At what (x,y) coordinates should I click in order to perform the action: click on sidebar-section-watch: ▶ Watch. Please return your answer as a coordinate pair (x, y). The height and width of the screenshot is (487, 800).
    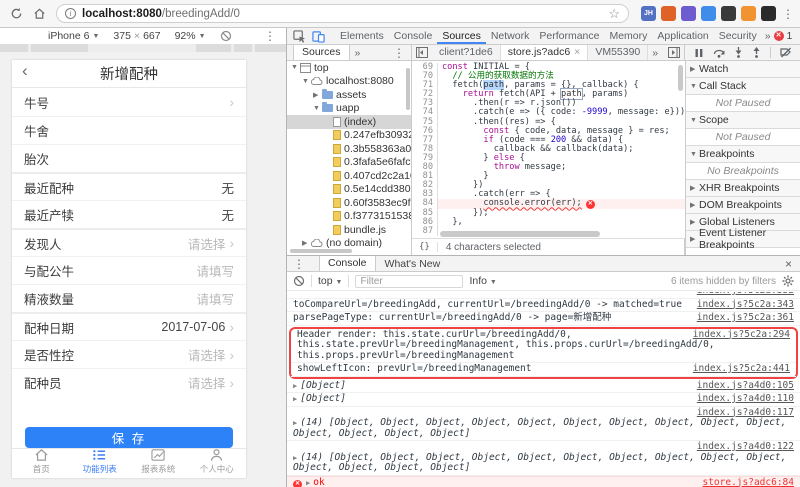
    Looking at the image, I should click on (743, 69).